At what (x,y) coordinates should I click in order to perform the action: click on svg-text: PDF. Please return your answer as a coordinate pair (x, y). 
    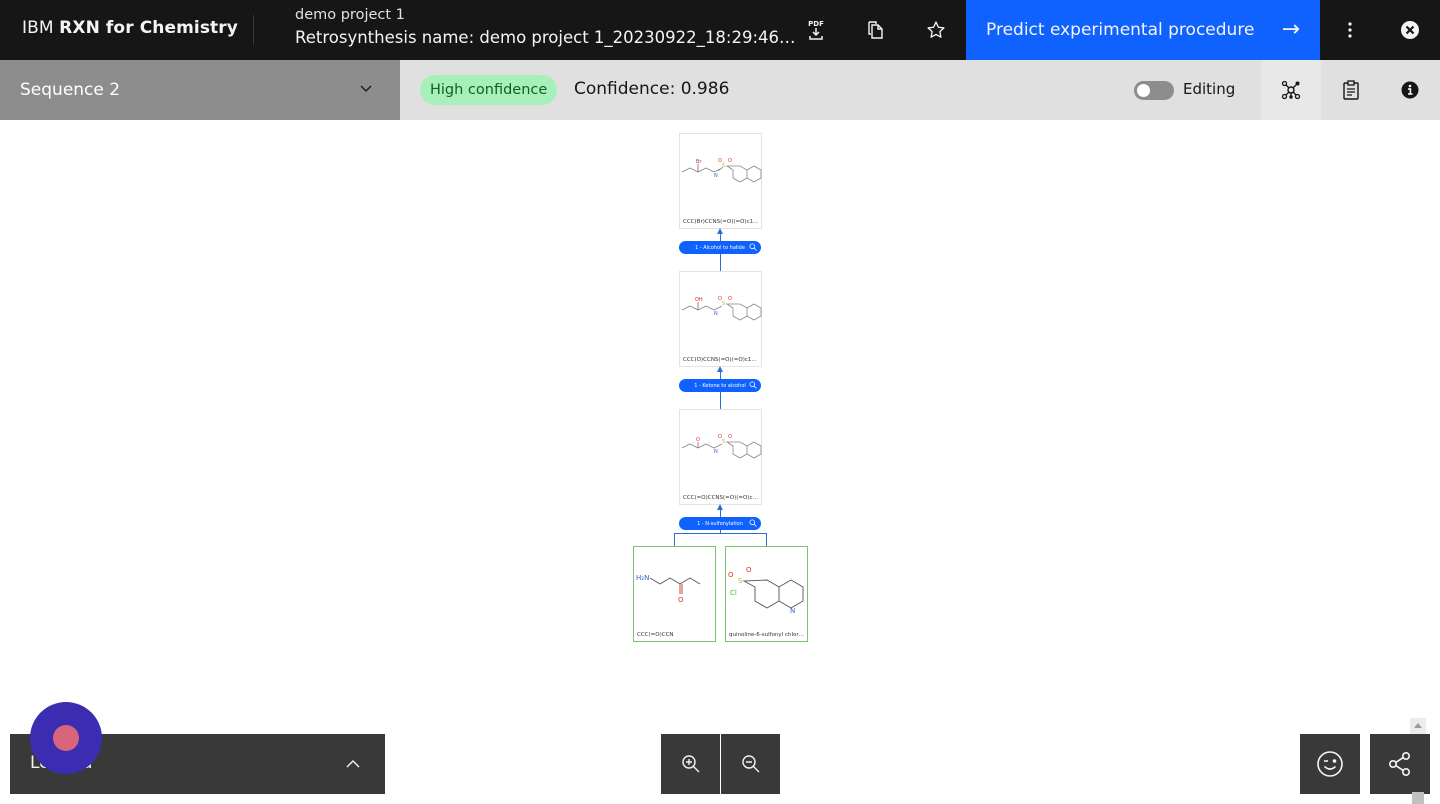
    Looking at the image, I should click on (816, 24).